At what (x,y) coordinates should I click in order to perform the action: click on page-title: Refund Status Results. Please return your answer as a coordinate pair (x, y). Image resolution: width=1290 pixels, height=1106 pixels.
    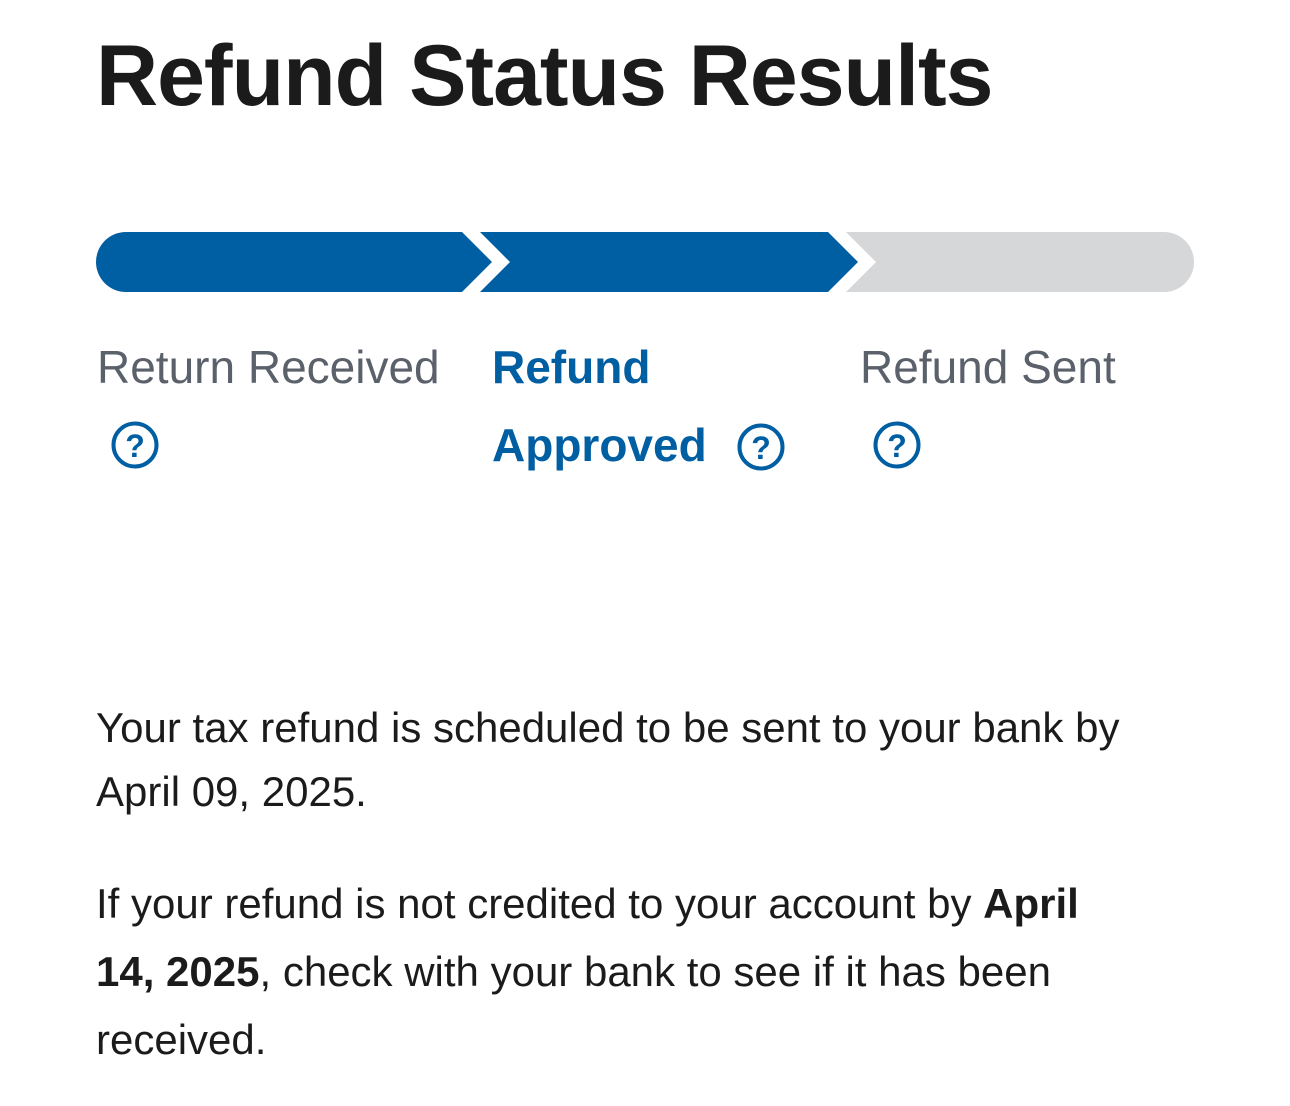
    Looking at the image, I should click on (544, 76).